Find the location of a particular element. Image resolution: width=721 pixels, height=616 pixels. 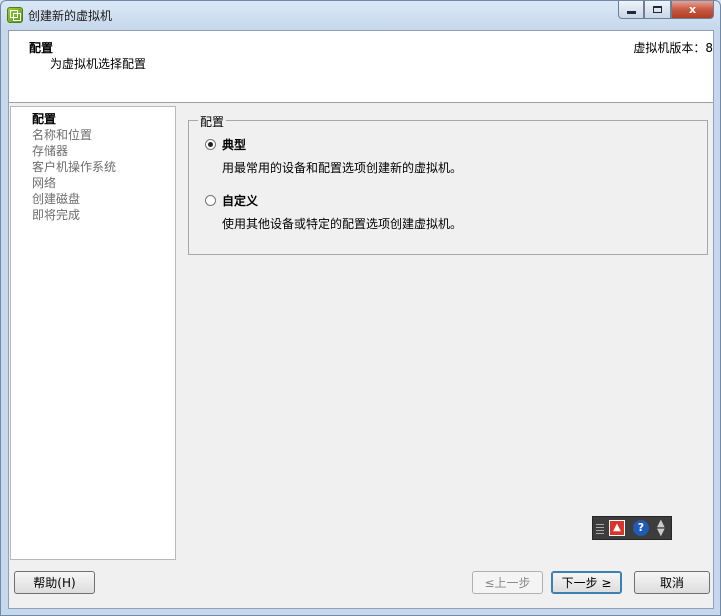

step-item-create-disk: 创建磁盘 is located at coordinates (56, 199).